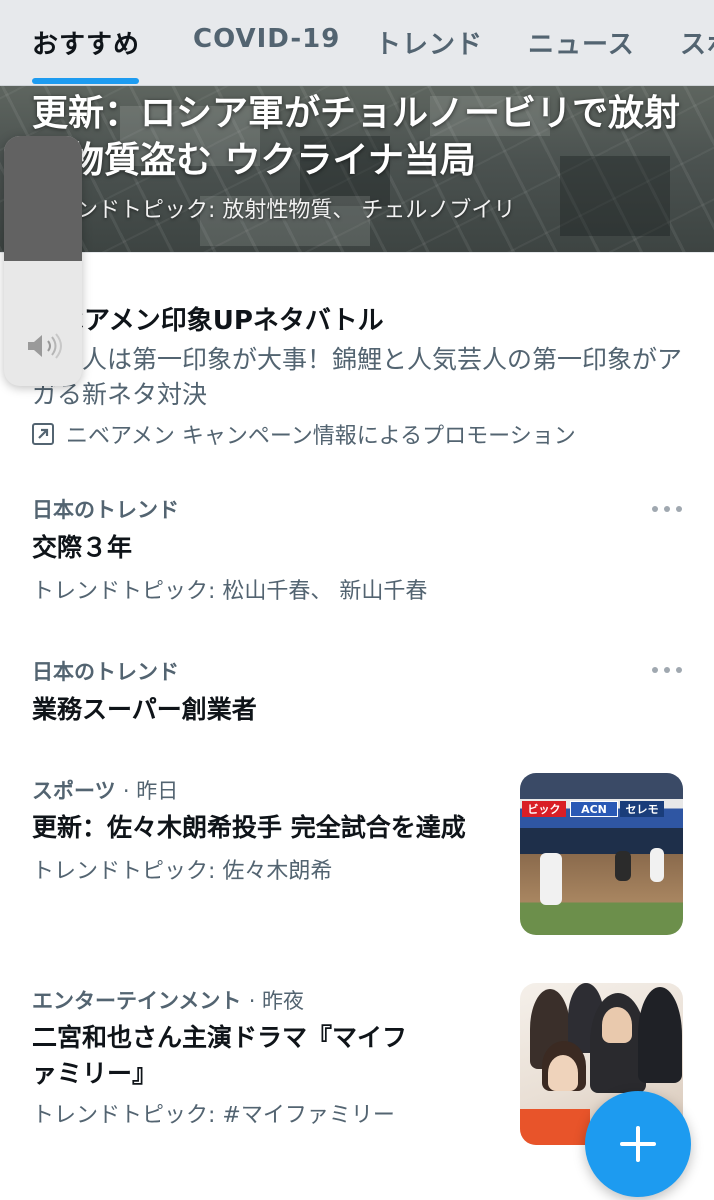  I want to click on promoted-by: ニベアメン キャンペーン情報によるプロモーション, so click(304, 434).